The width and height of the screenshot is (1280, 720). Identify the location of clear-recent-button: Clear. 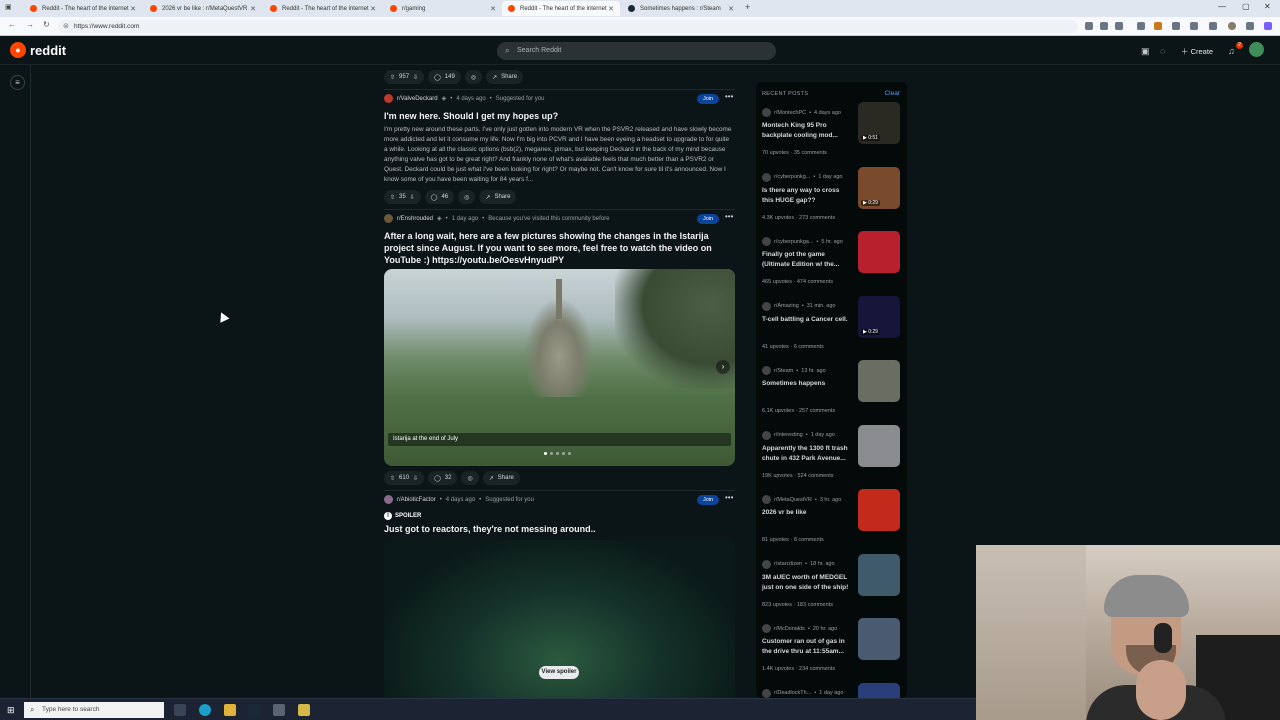
(892, 93).